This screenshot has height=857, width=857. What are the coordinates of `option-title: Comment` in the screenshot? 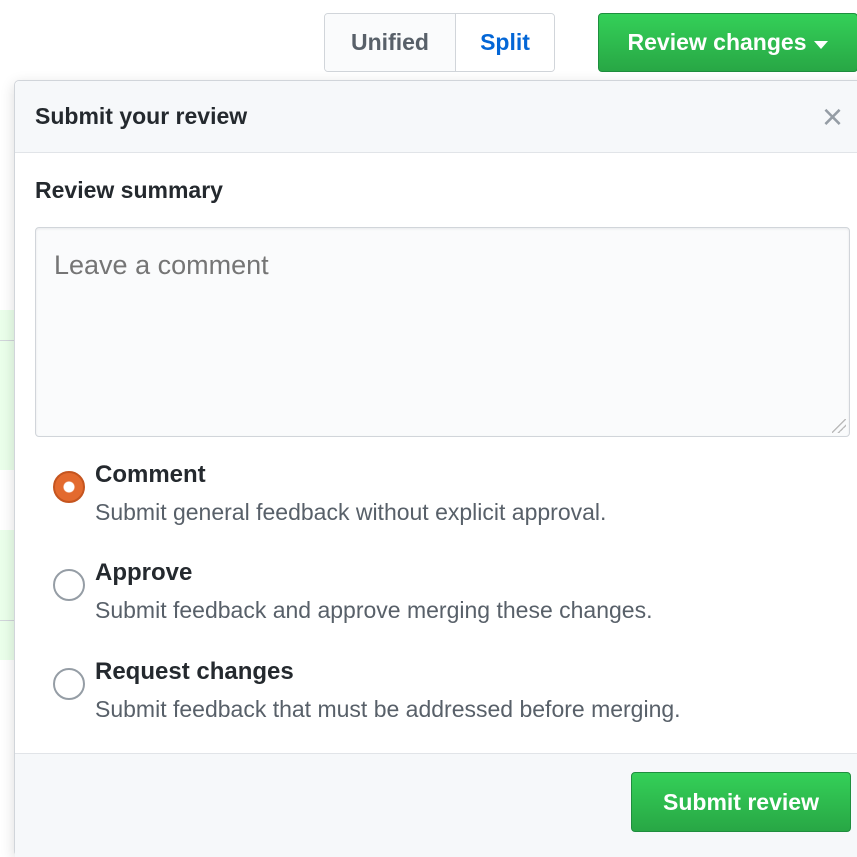 It's located at (150, 474).